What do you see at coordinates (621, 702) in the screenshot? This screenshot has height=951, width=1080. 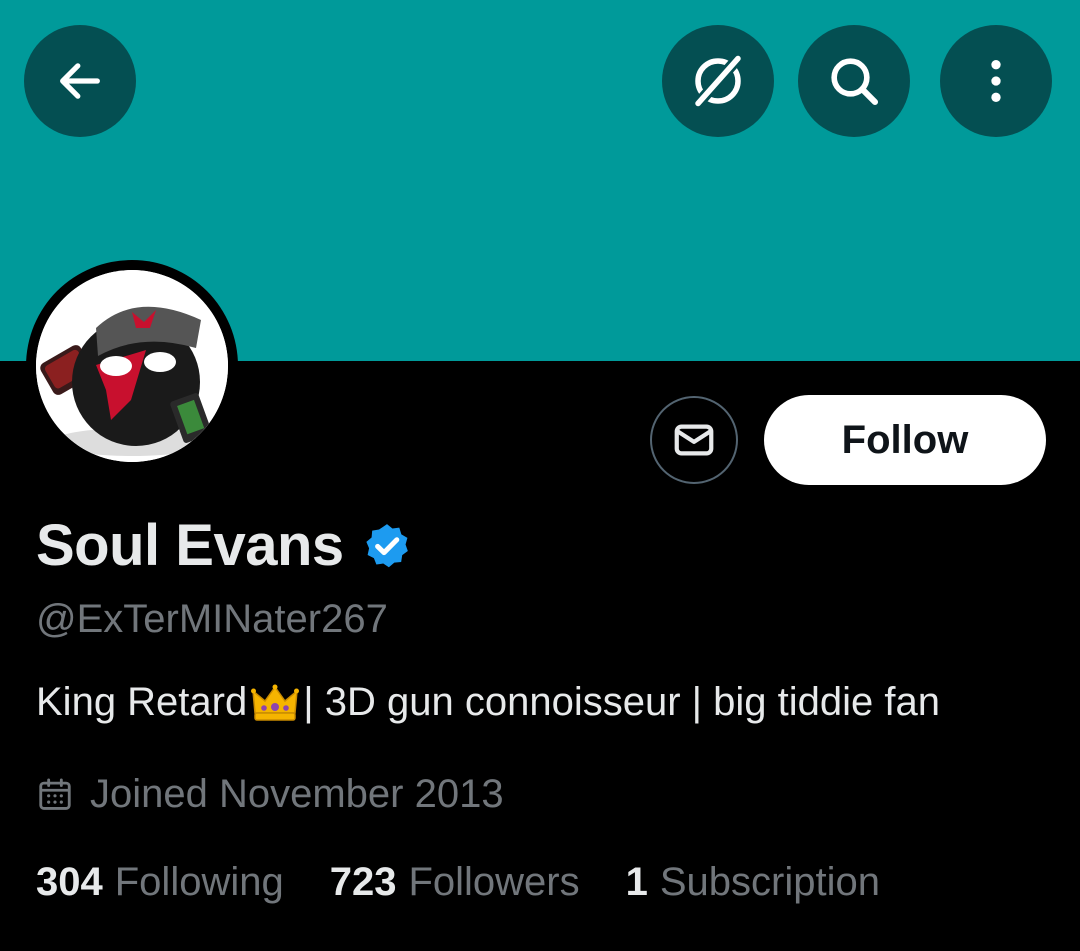 I see `bio-text-end: | 3D gun connoisseur | big tiddie fan` at bounding box center [621, 702].